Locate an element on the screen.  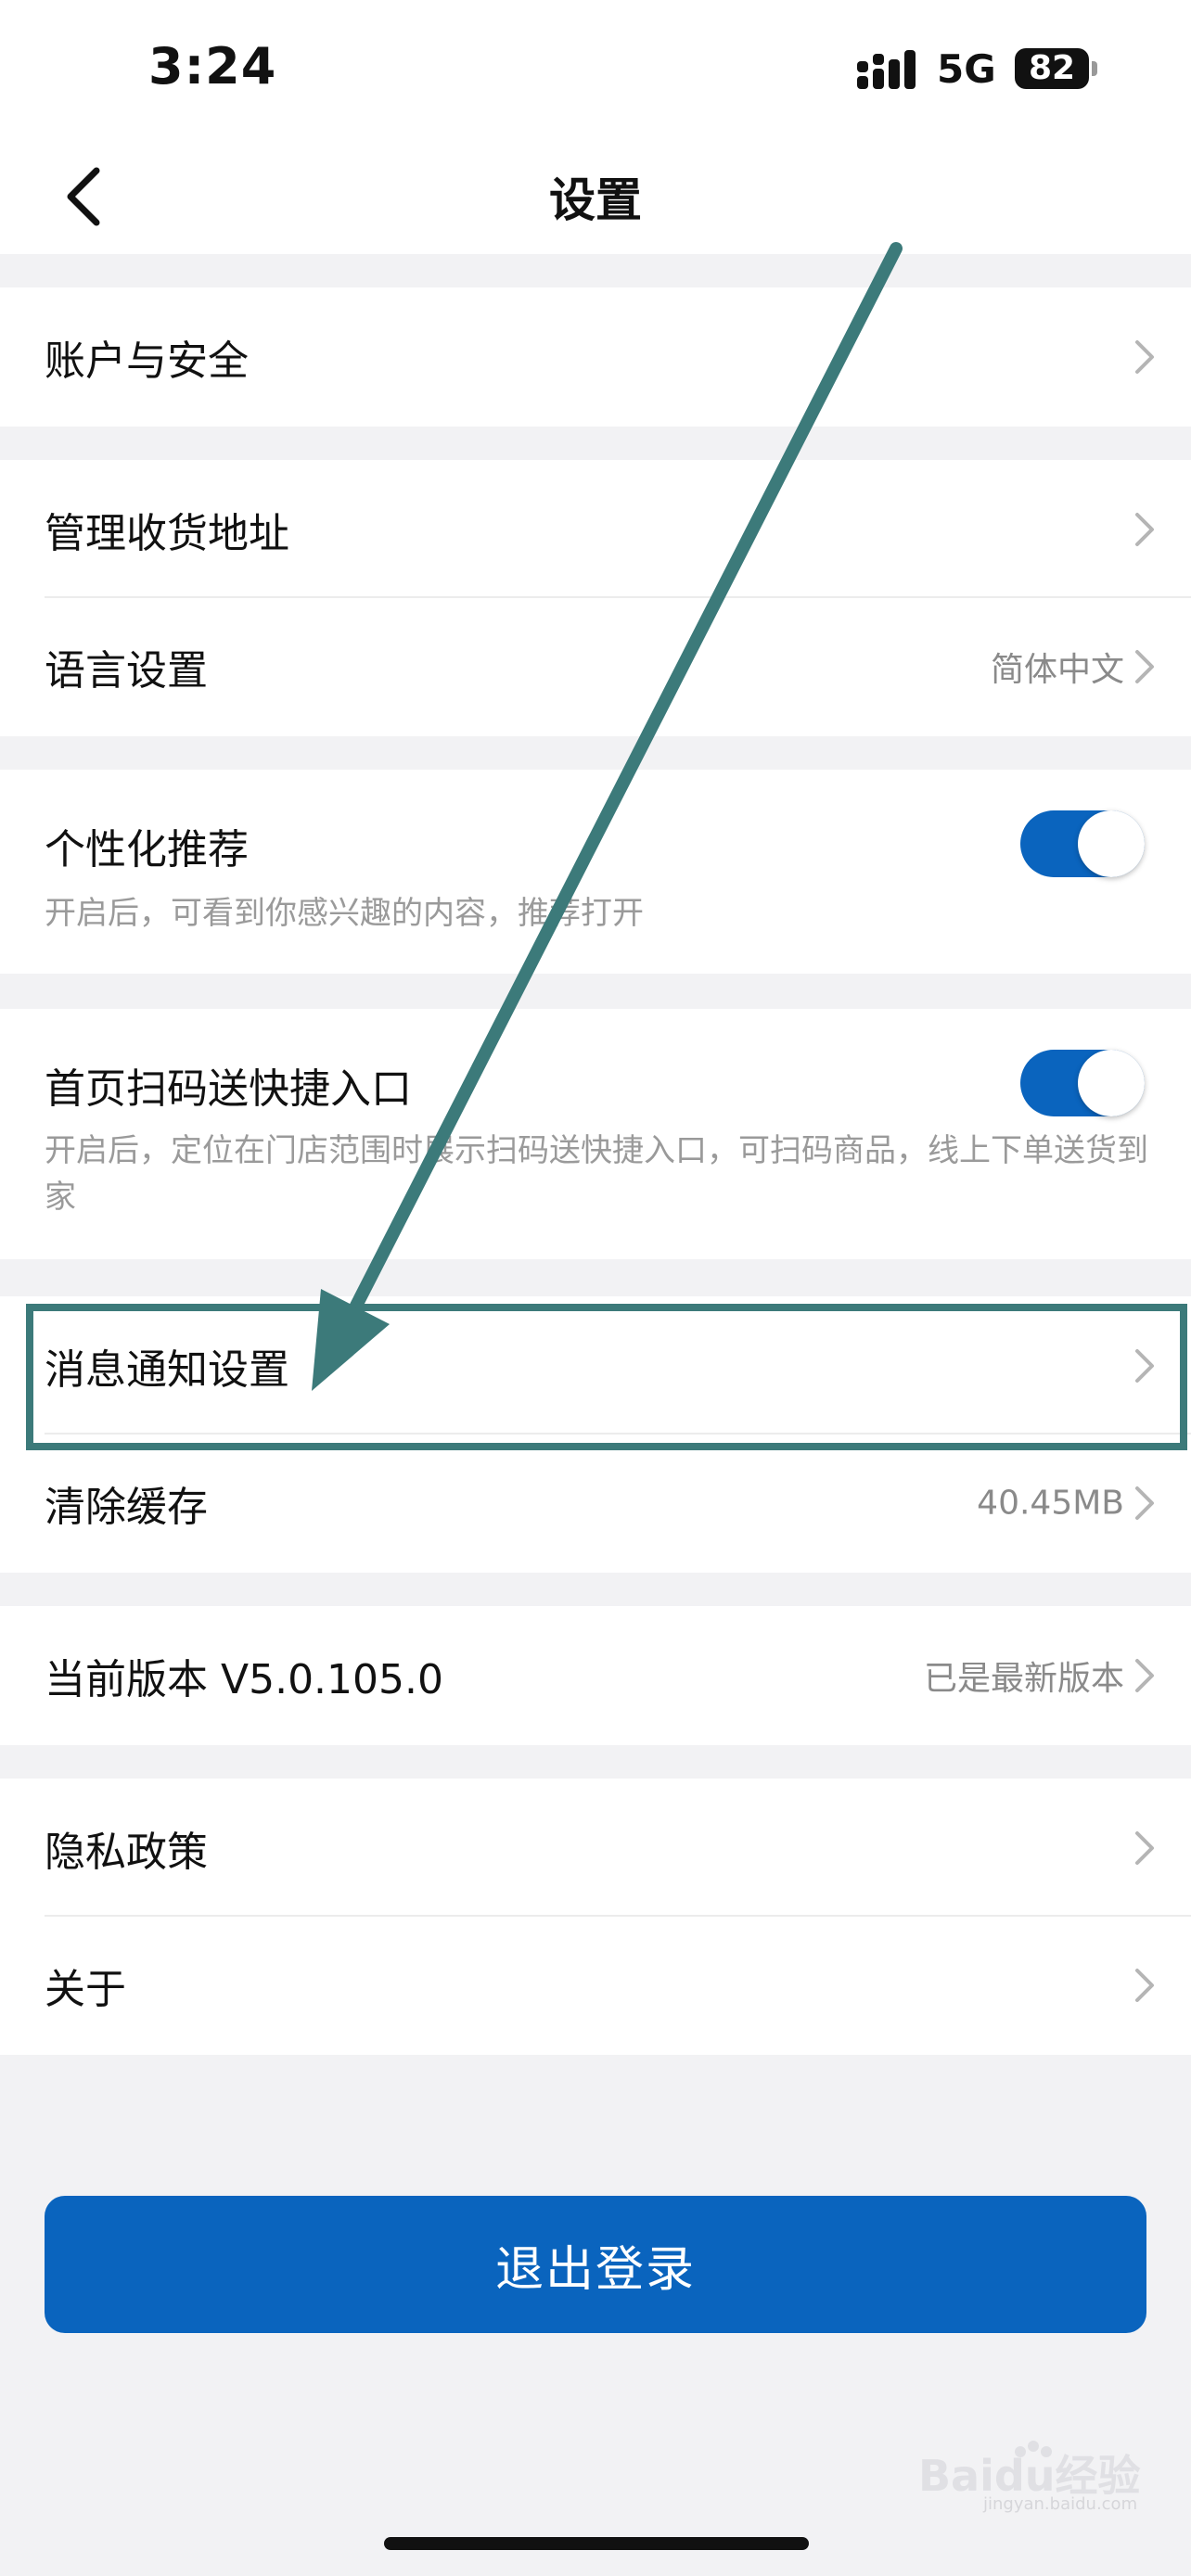
home-indicator is located at coordinates (597, 2543).